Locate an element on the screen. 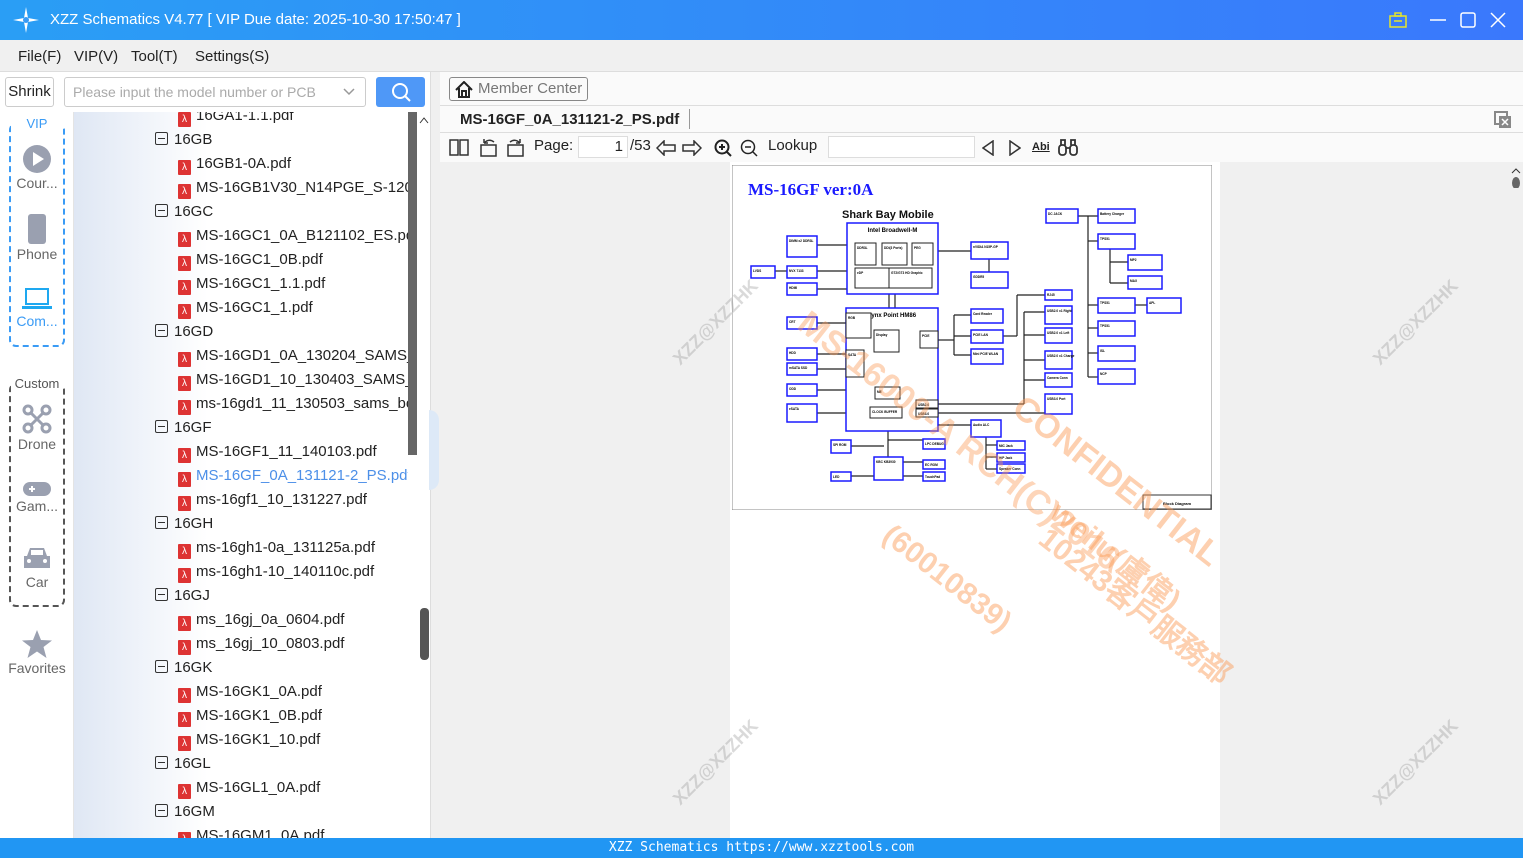  tree-item-label: MS-16GK1_0A.pdf is located at coordinates (259, 691).